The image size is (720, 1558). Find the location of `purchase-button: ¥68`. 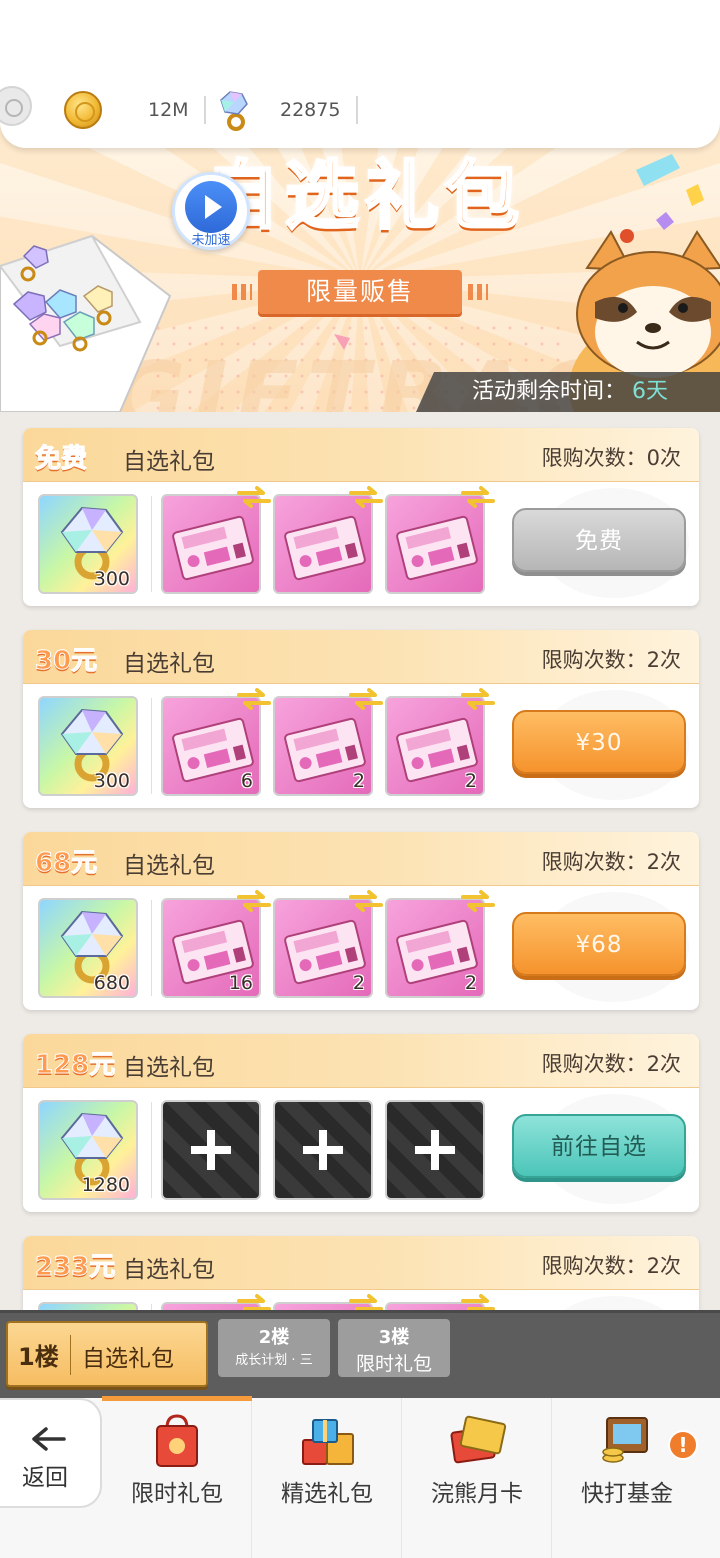

purchase-button: ¥68 is located at coordinates (599, 944).